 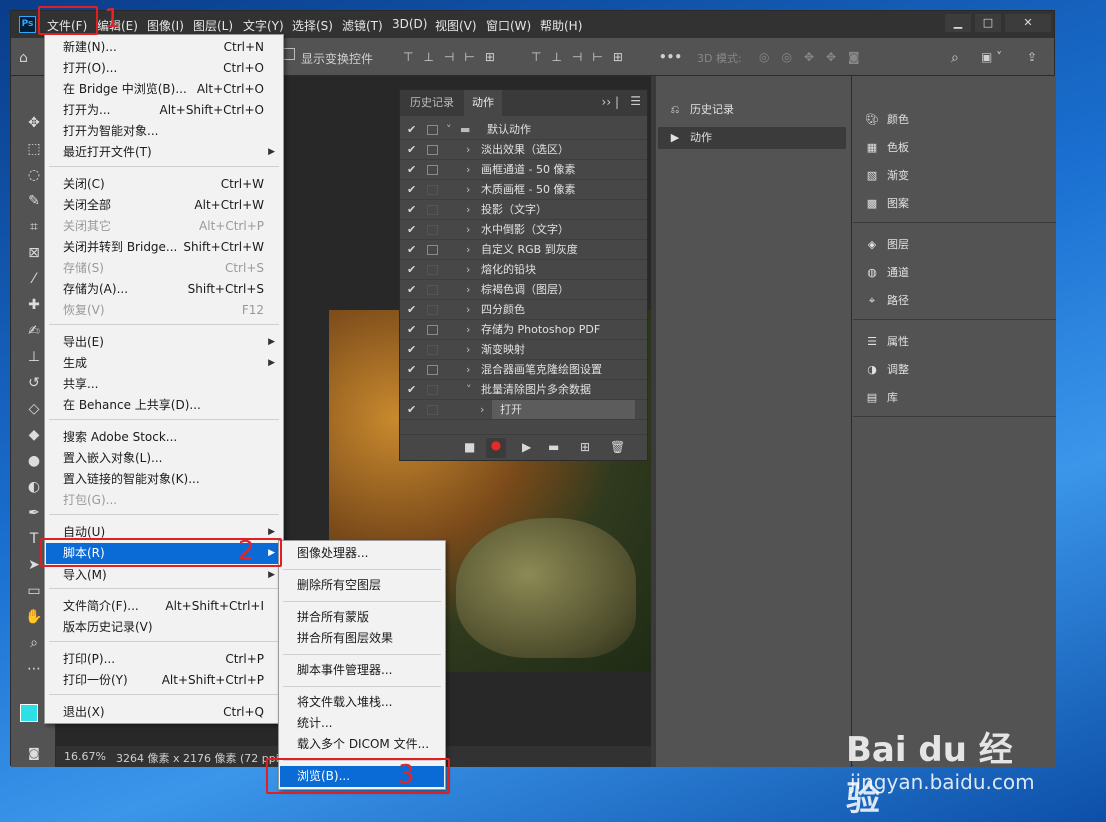 I want to click on file-menu-item: 打开(O)... Ctrl+O, so click(x=164, y=68).